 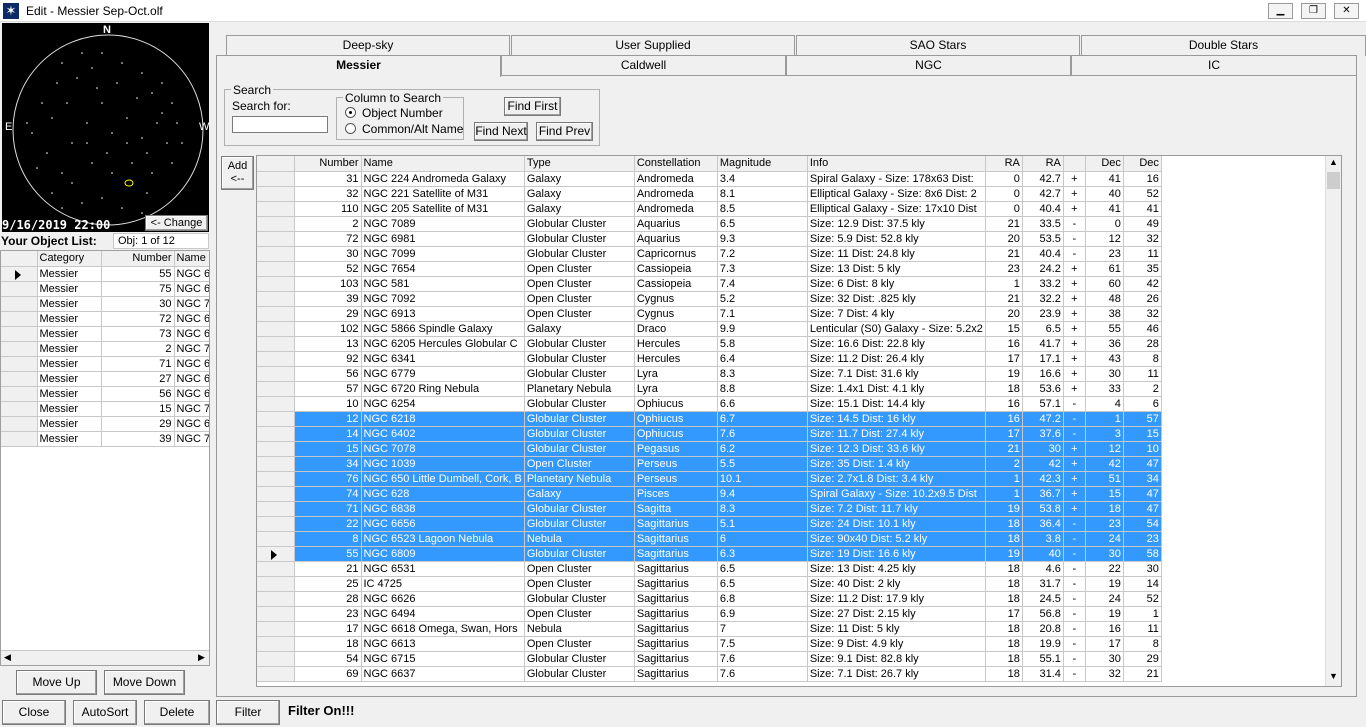 What do you see at coordinates (105, 394) in the screenshot?
I see `object-list-row: Messier 56 NGC 6` at bounding box center [105, 394].